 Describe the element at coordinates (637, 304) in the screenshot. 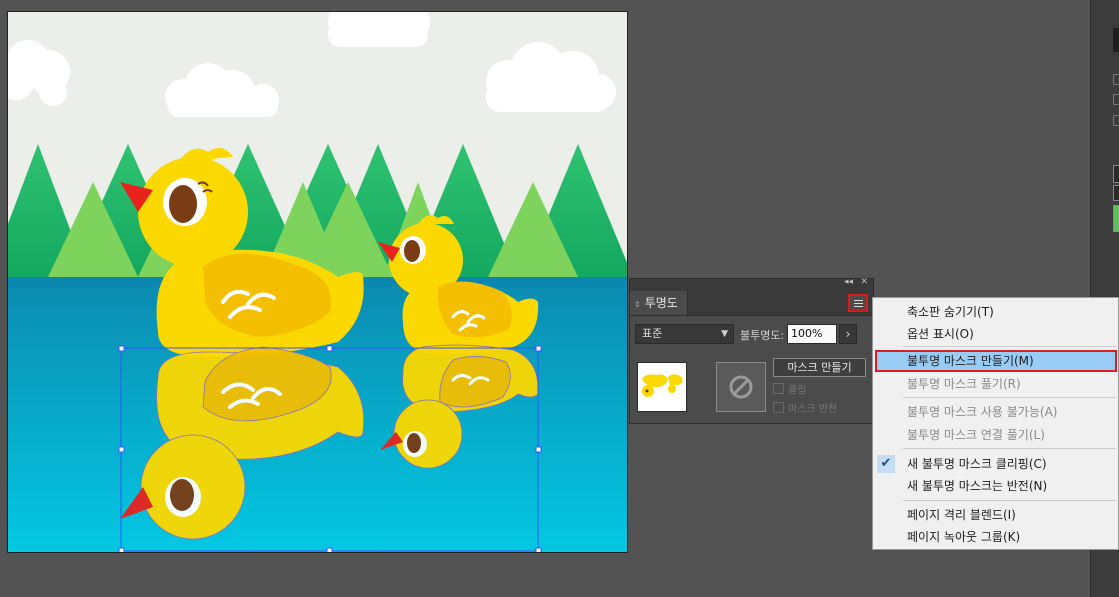

I see `double-arrow-icon: ⇕` at that location.